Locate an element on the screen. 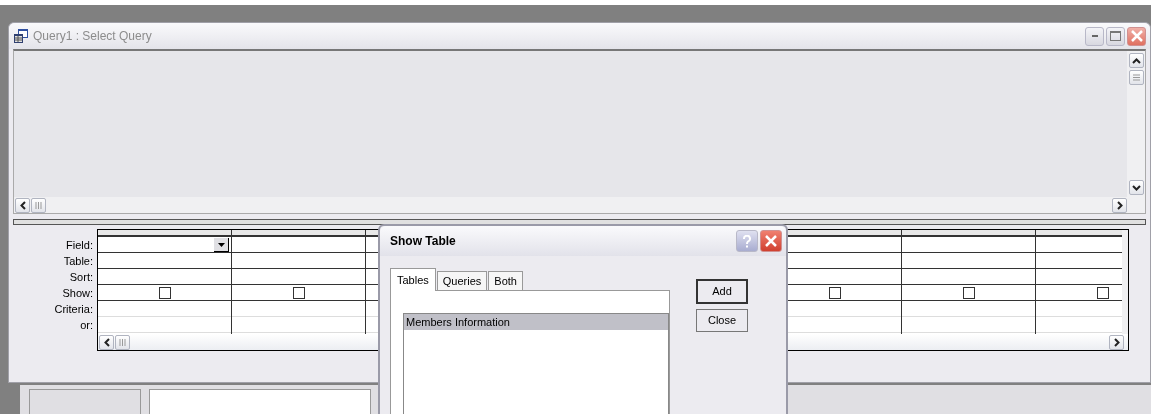  row-label: Criteria: is located at coordinates (73, 309).